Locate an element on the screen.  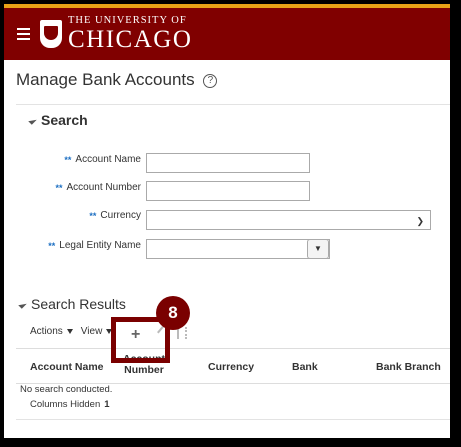
dropdown-triangle-icon: ▼ is located at coordinates (318, 249).